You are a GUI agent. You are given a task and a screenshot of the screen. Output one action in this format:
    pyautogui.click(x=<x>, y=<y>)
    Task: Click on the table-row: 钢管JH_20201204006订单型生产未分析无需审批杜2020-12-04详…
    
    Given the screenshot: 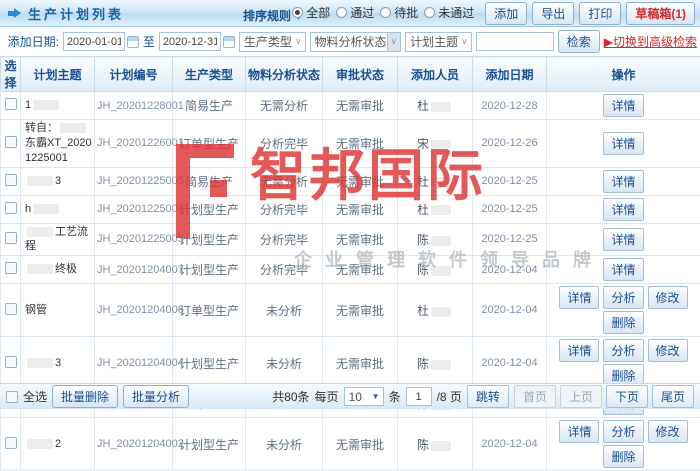 What is the action you would take?
    pyautogui.click(x=350, y=310)
    